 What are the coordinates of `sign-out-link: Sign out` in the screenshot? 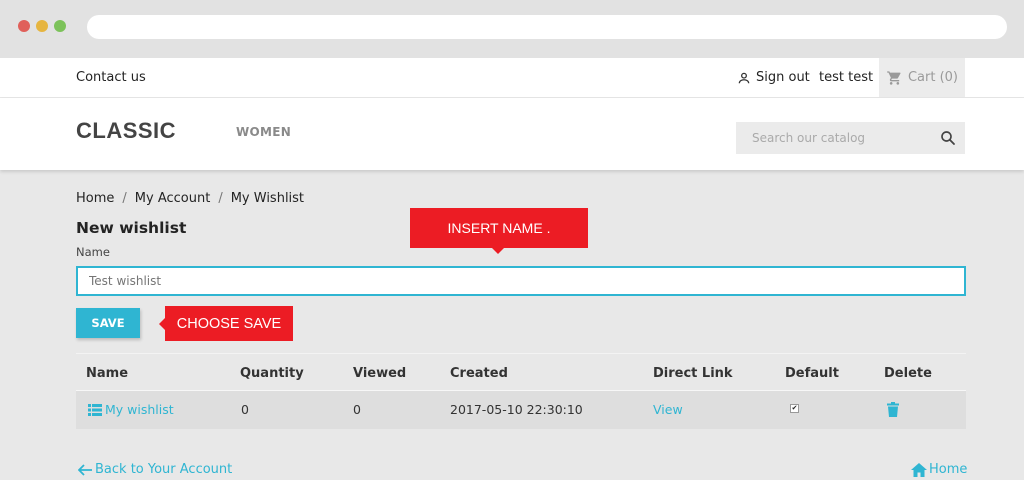 It's located at (773, 77).